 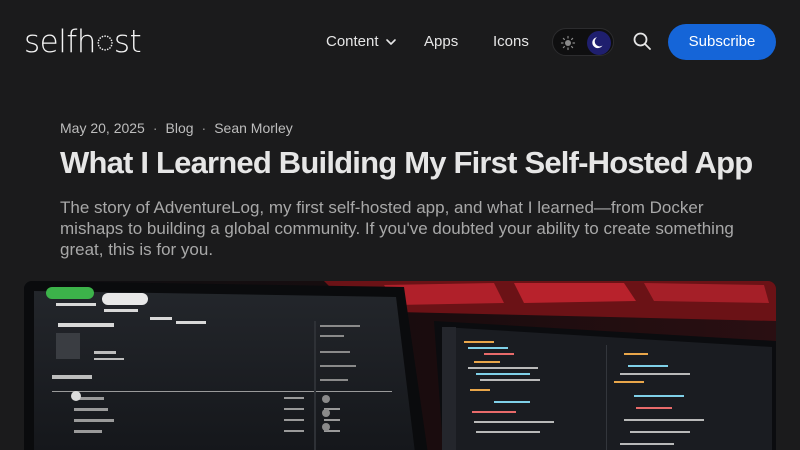 I want to click on dark-mode-knob, so click(x=599, y=43).